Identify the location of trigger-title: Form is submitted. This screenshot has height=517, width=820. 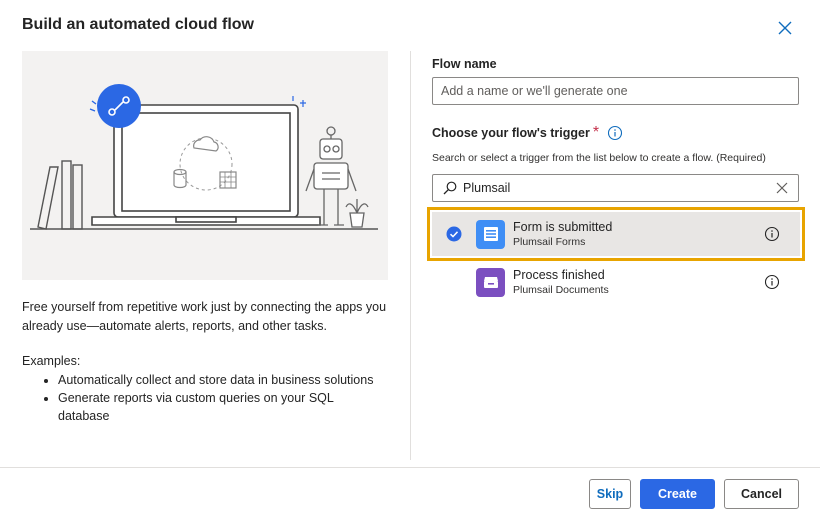
(563, 226).